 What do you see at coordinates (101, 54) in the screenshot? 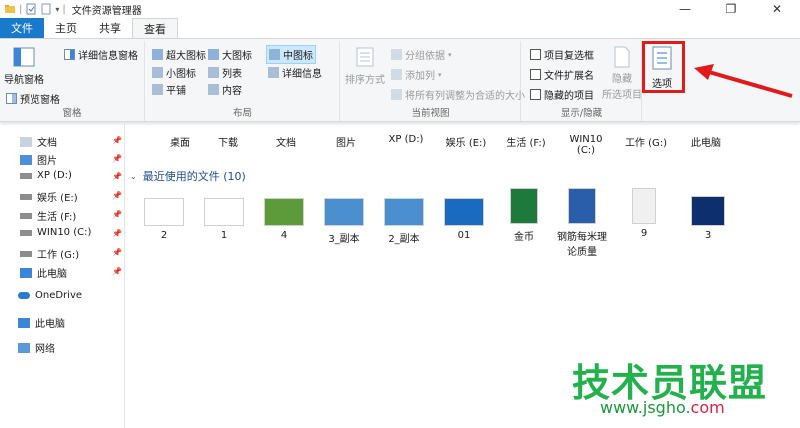
I see `details-pane-button: 详细信息窗格` at bounding box center [101, 54].